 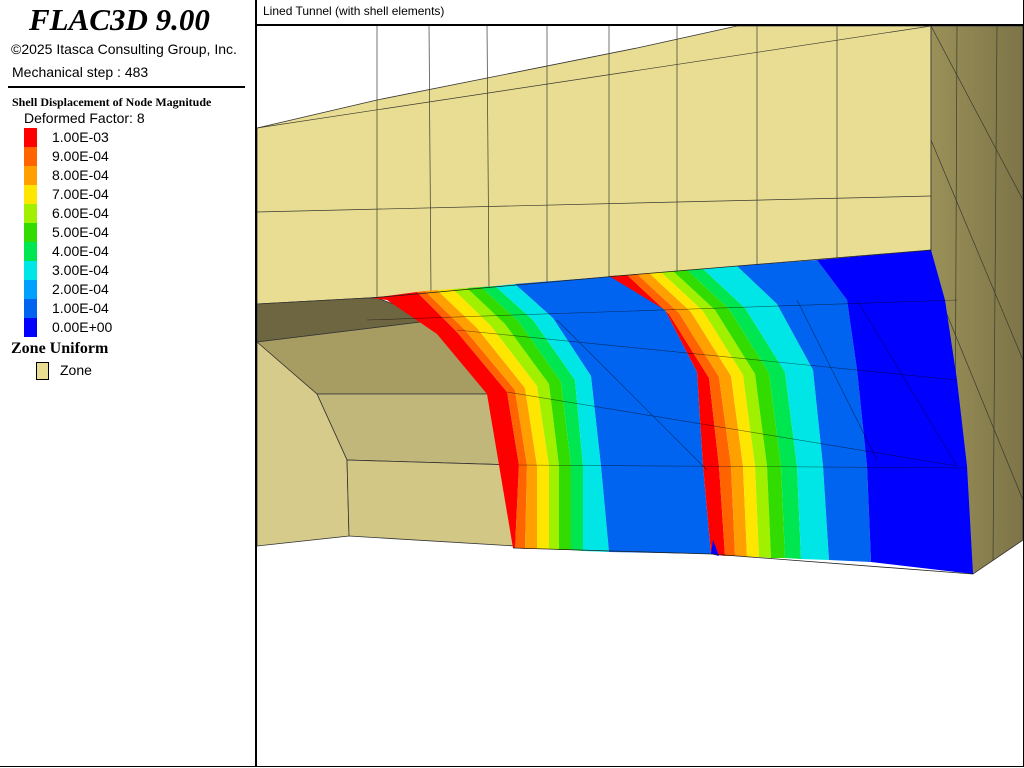 What do you see at coordinates (80, 156) in the screenshot?
I see `color-scale-label: 9.00E-04` at bounding box center [80, 156].